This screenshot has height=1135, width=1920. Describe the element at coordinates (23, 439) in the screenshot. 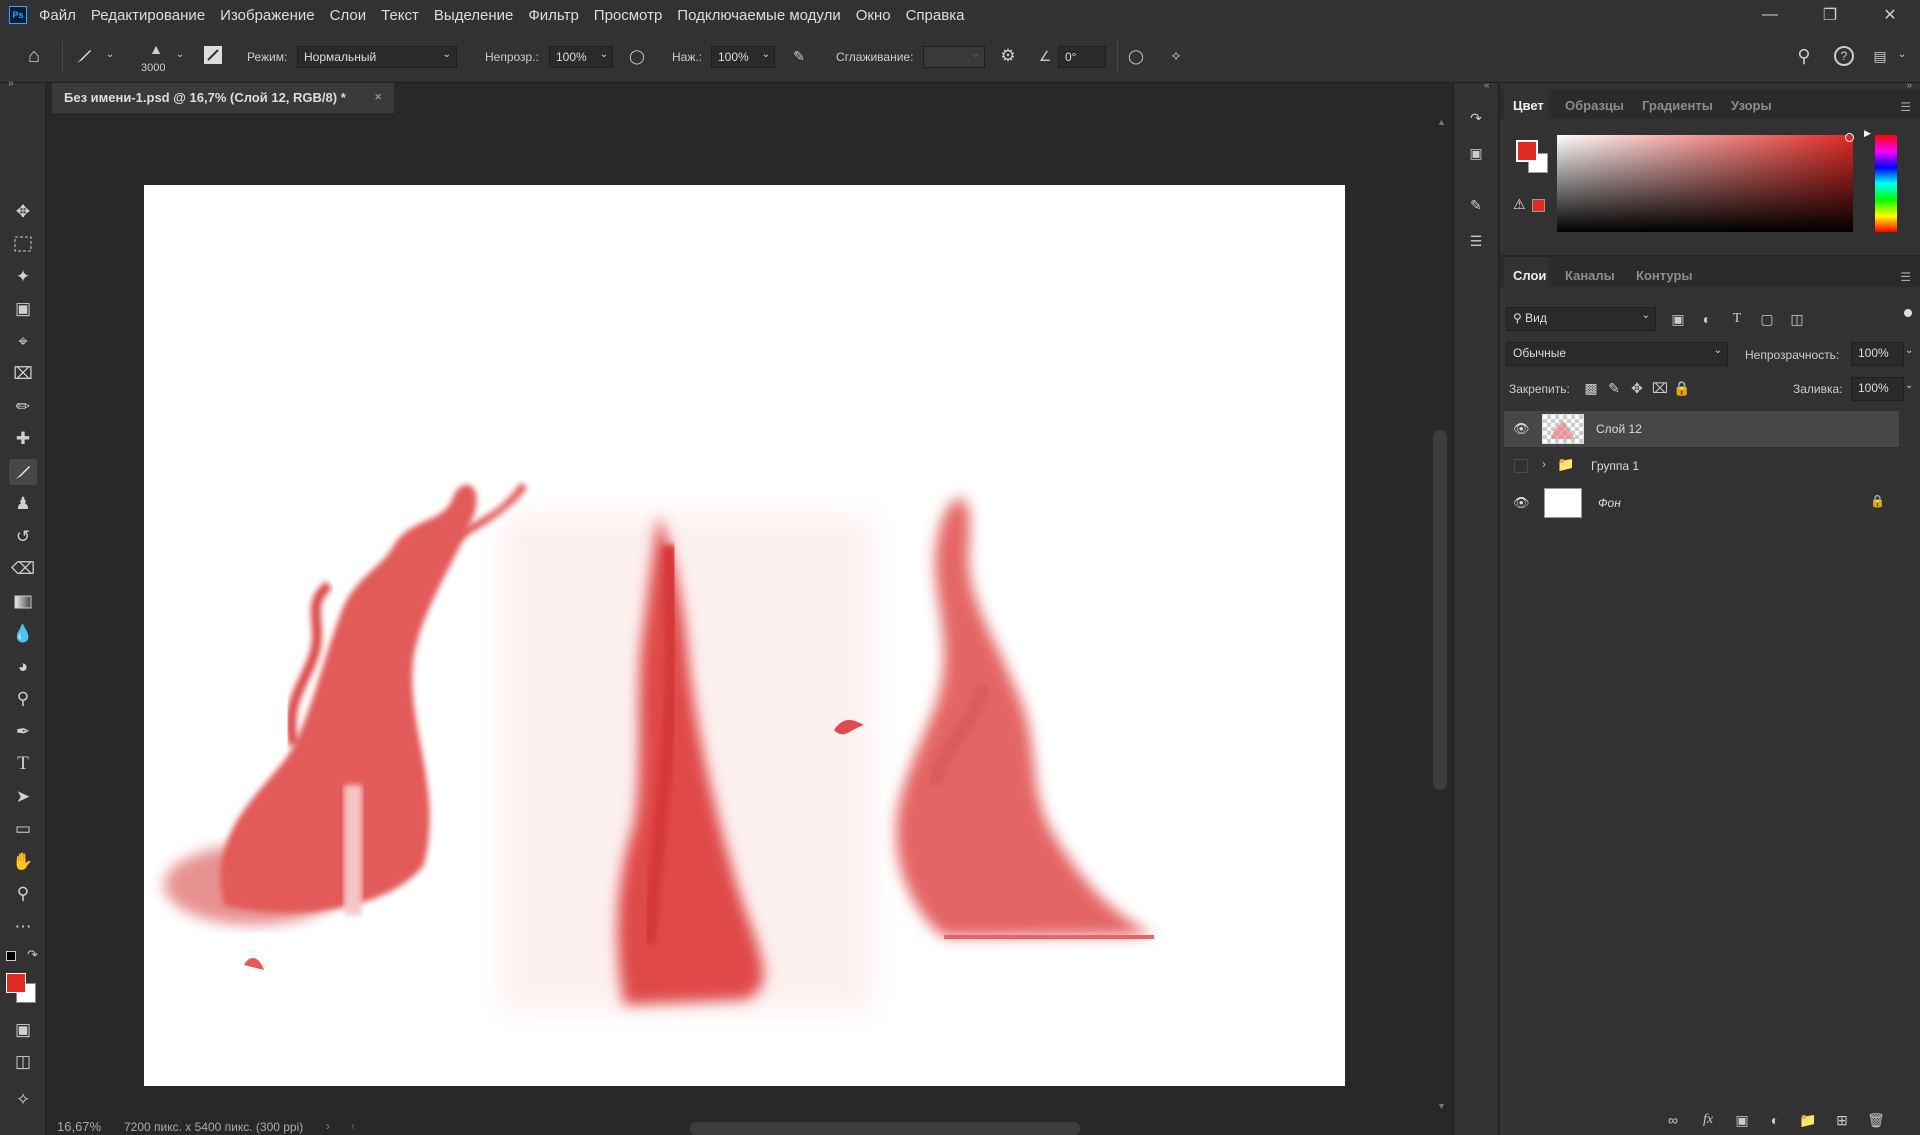

I see `healing-brush-tool-icon: ✚` at that location.